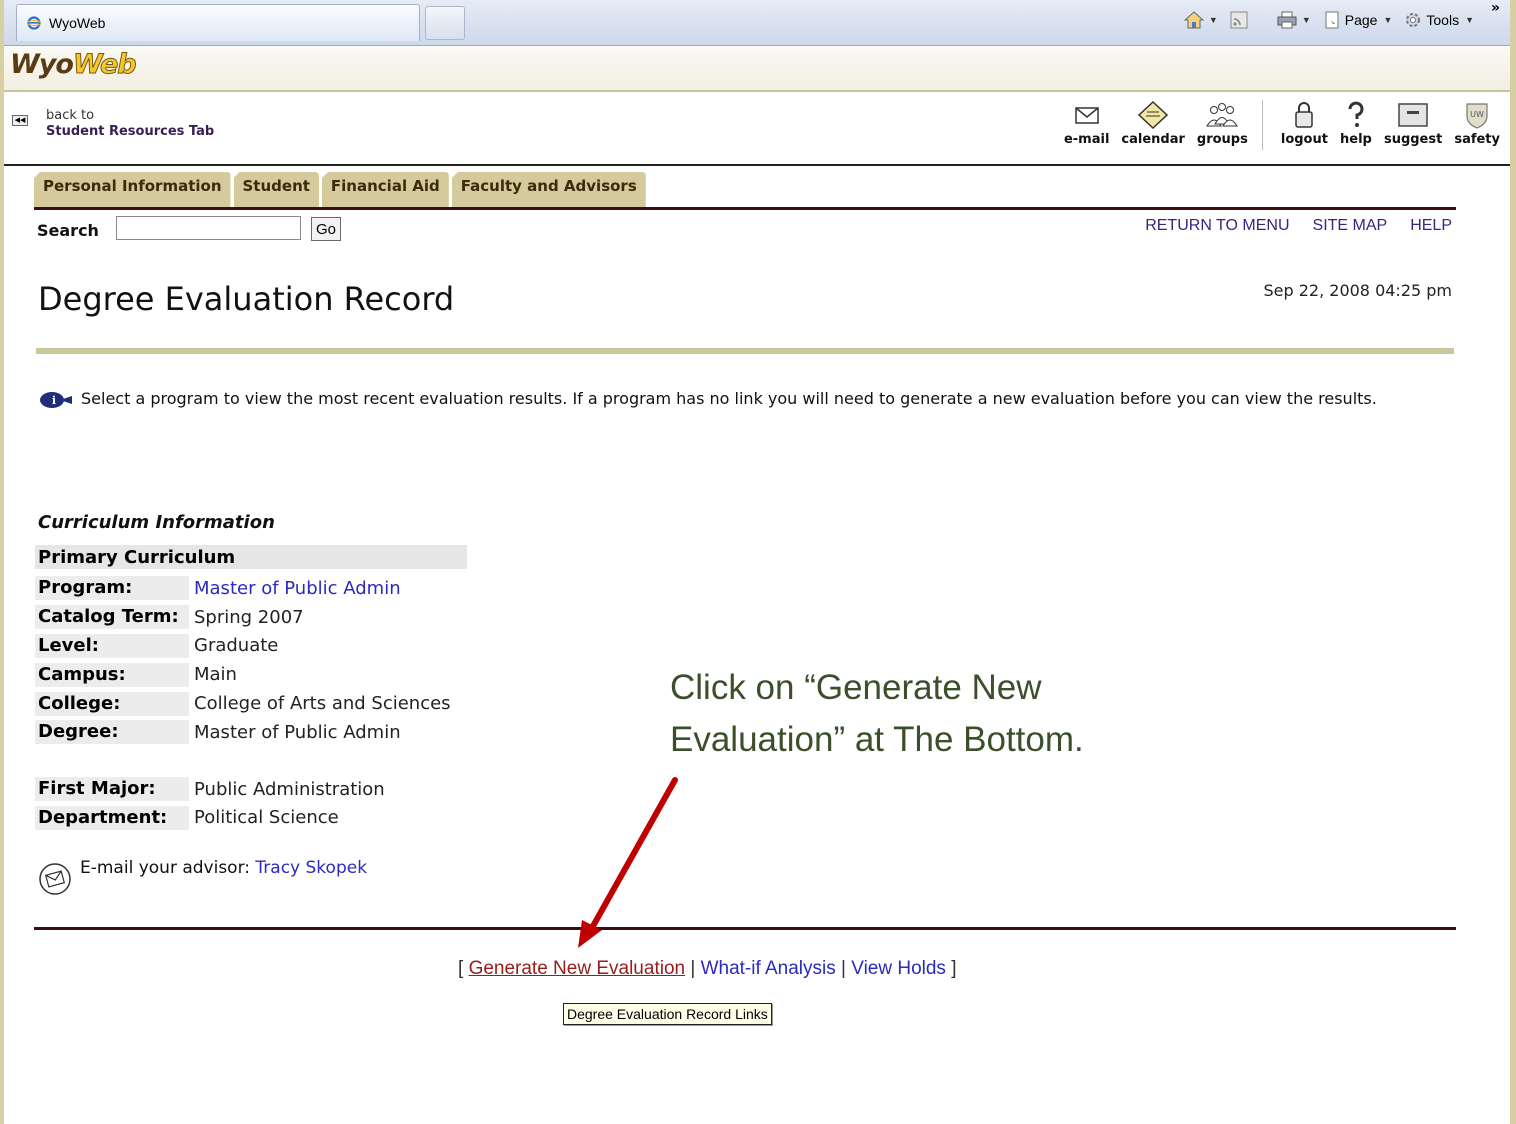  I want to click on page-title: Degree Evaluation Record, so click(246, 299).